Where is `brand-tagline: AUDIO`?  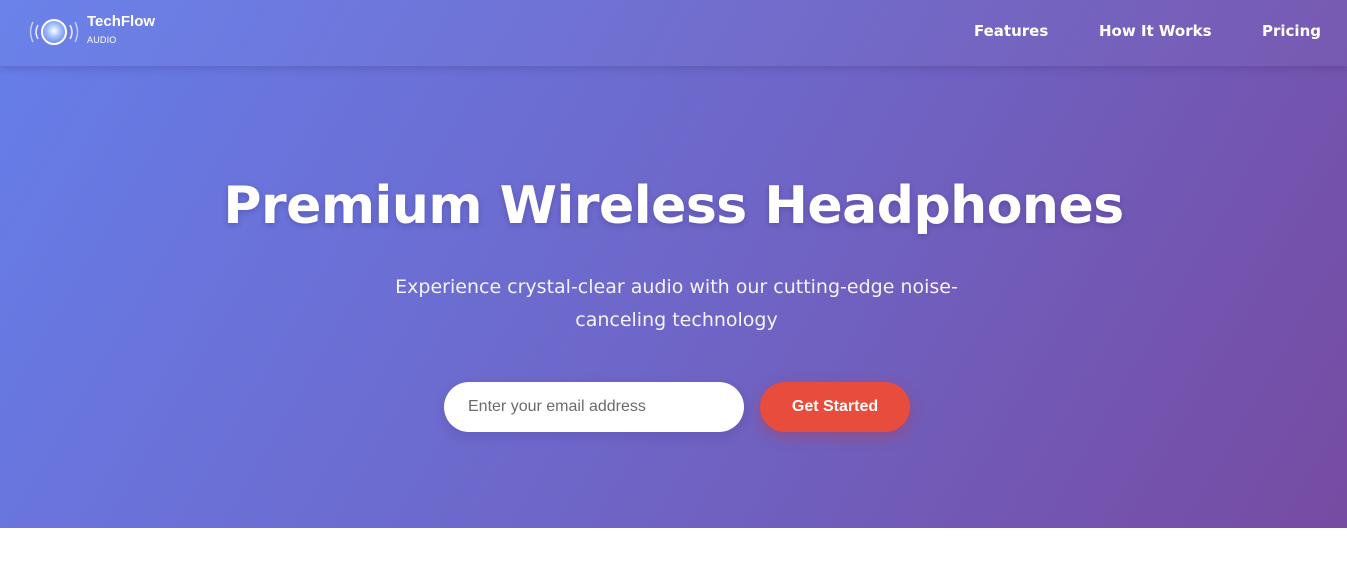 brand-tagline: AUDIO is located at coordinates (102, 40).